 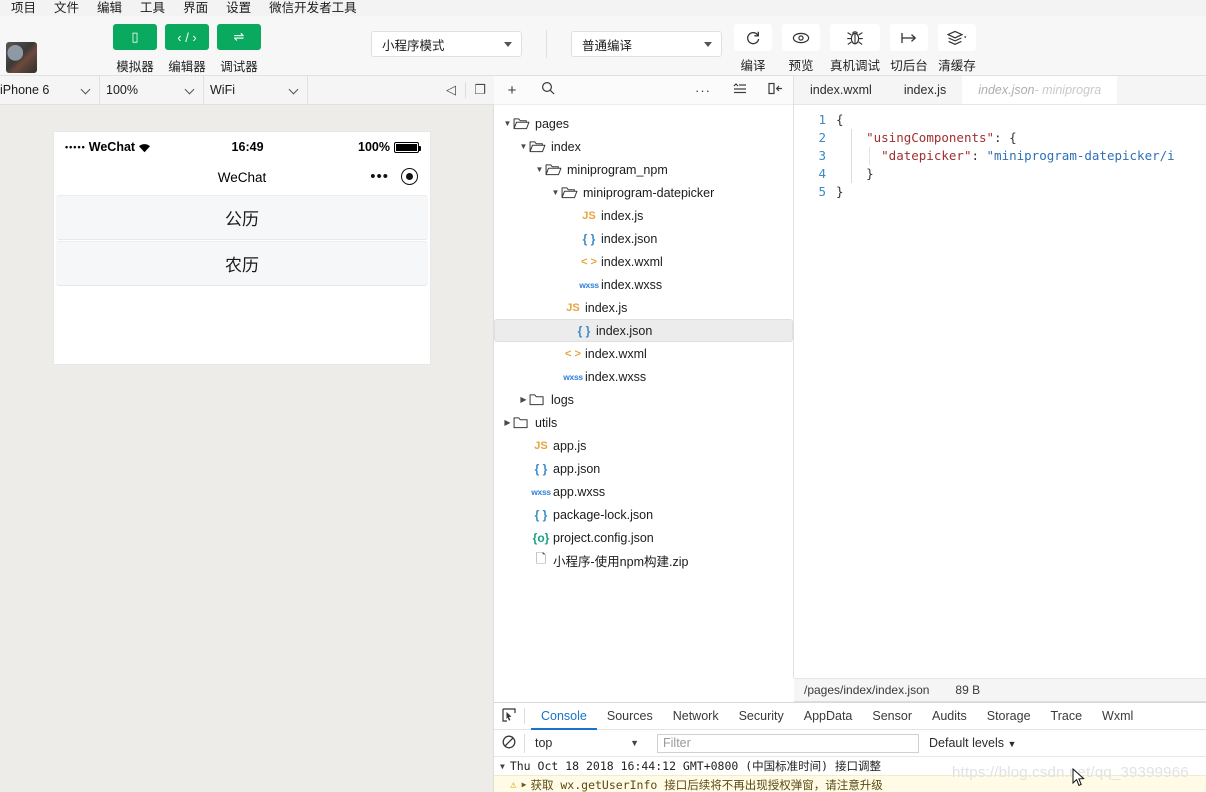 What do you see at coordinates (256, 90) in the screenshot?
I see `network-select: WiFi` at bounding box center [256, 90].